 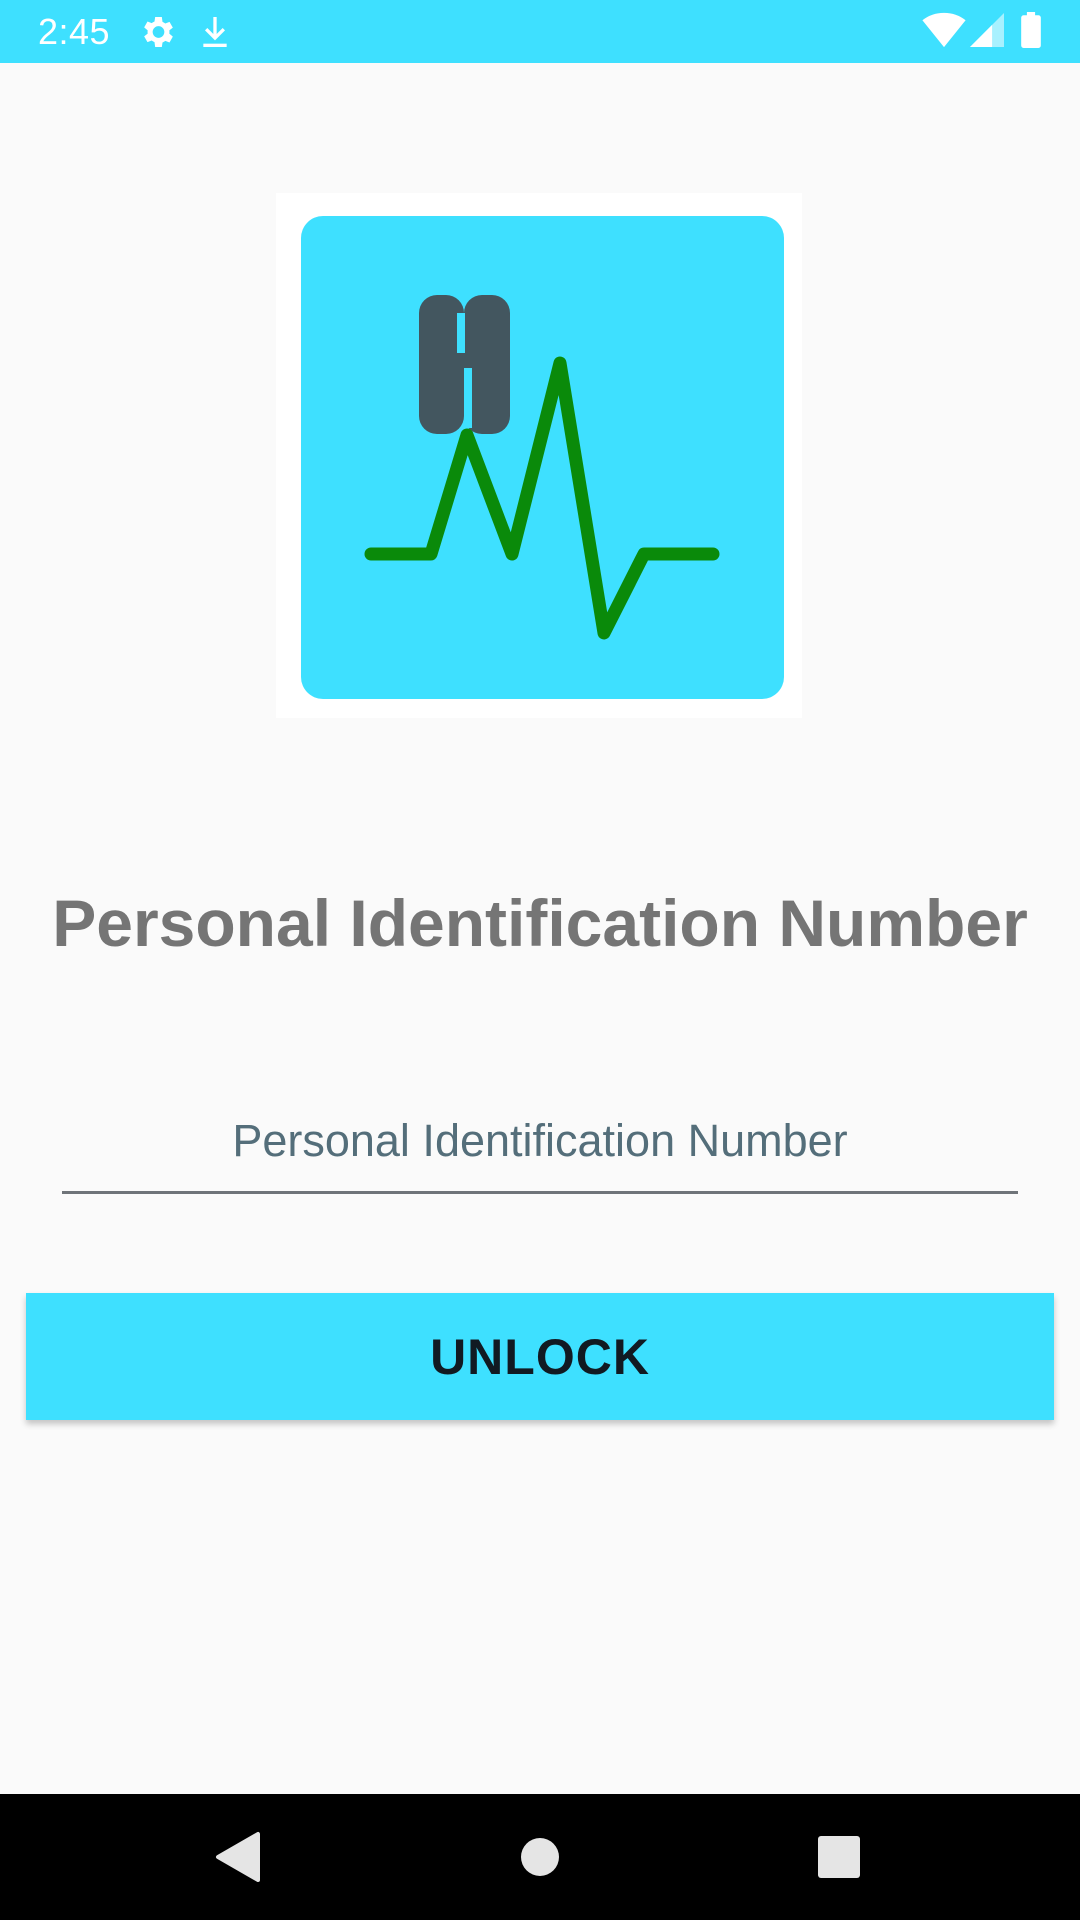 What do you see at coordinates (540, 1356) in the screenshot?
I see `unlock-button: UNLOCK` at bounding box center [540, 1356].